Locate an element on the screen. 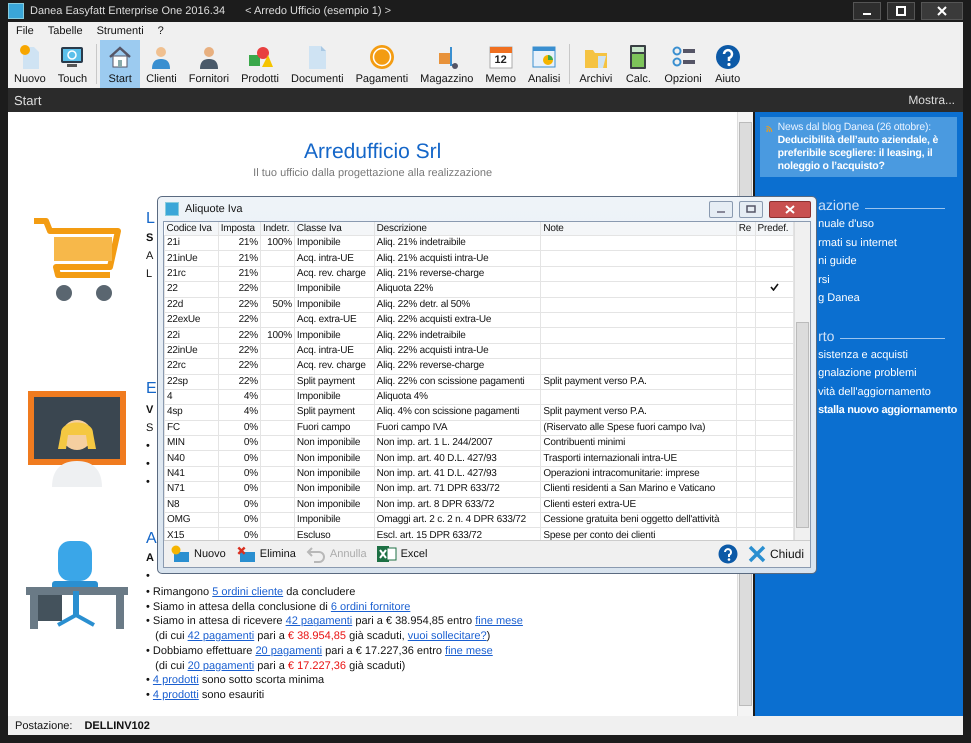  table-cell: Split payment verso P.A. is located at coordinates (638, 382).